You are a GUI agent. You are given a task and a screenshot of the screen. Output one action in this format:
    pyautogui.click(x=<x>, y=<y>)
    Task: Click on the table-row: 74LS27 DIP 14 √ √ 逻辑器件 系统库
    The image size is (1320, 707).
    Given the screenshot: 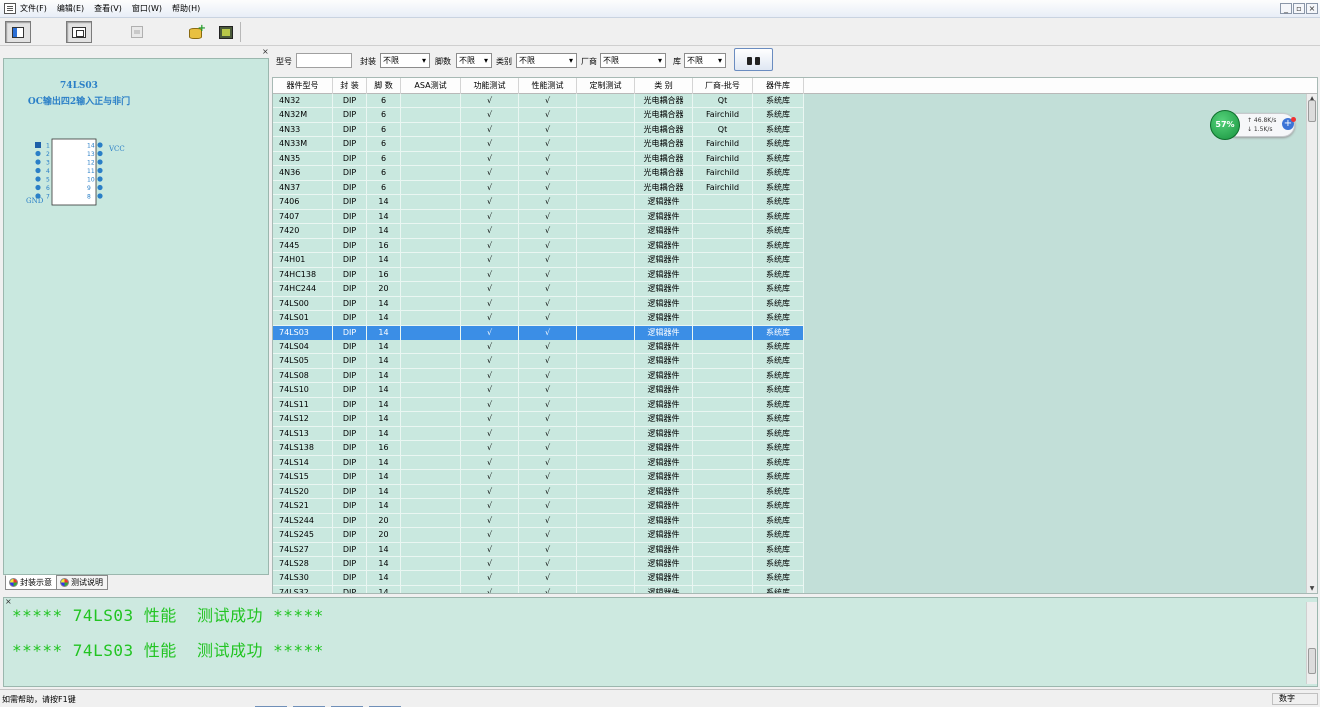 What is the action you would take?
    pyautogui.click(x=790, y=549)
    